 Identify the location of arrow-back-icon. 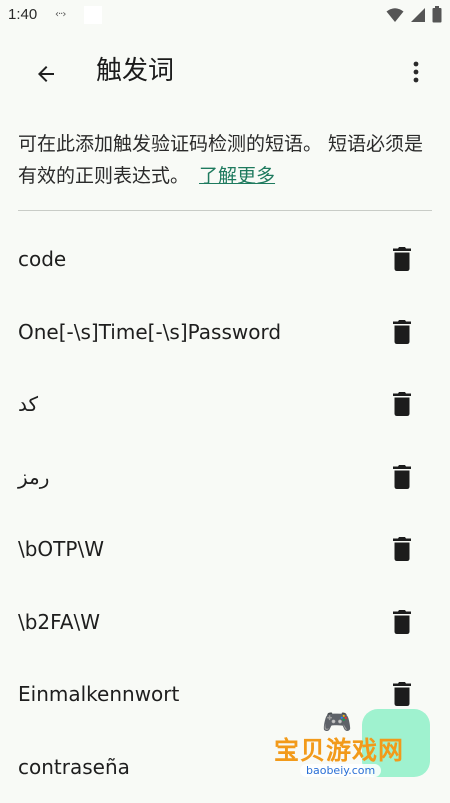
(46, 74).